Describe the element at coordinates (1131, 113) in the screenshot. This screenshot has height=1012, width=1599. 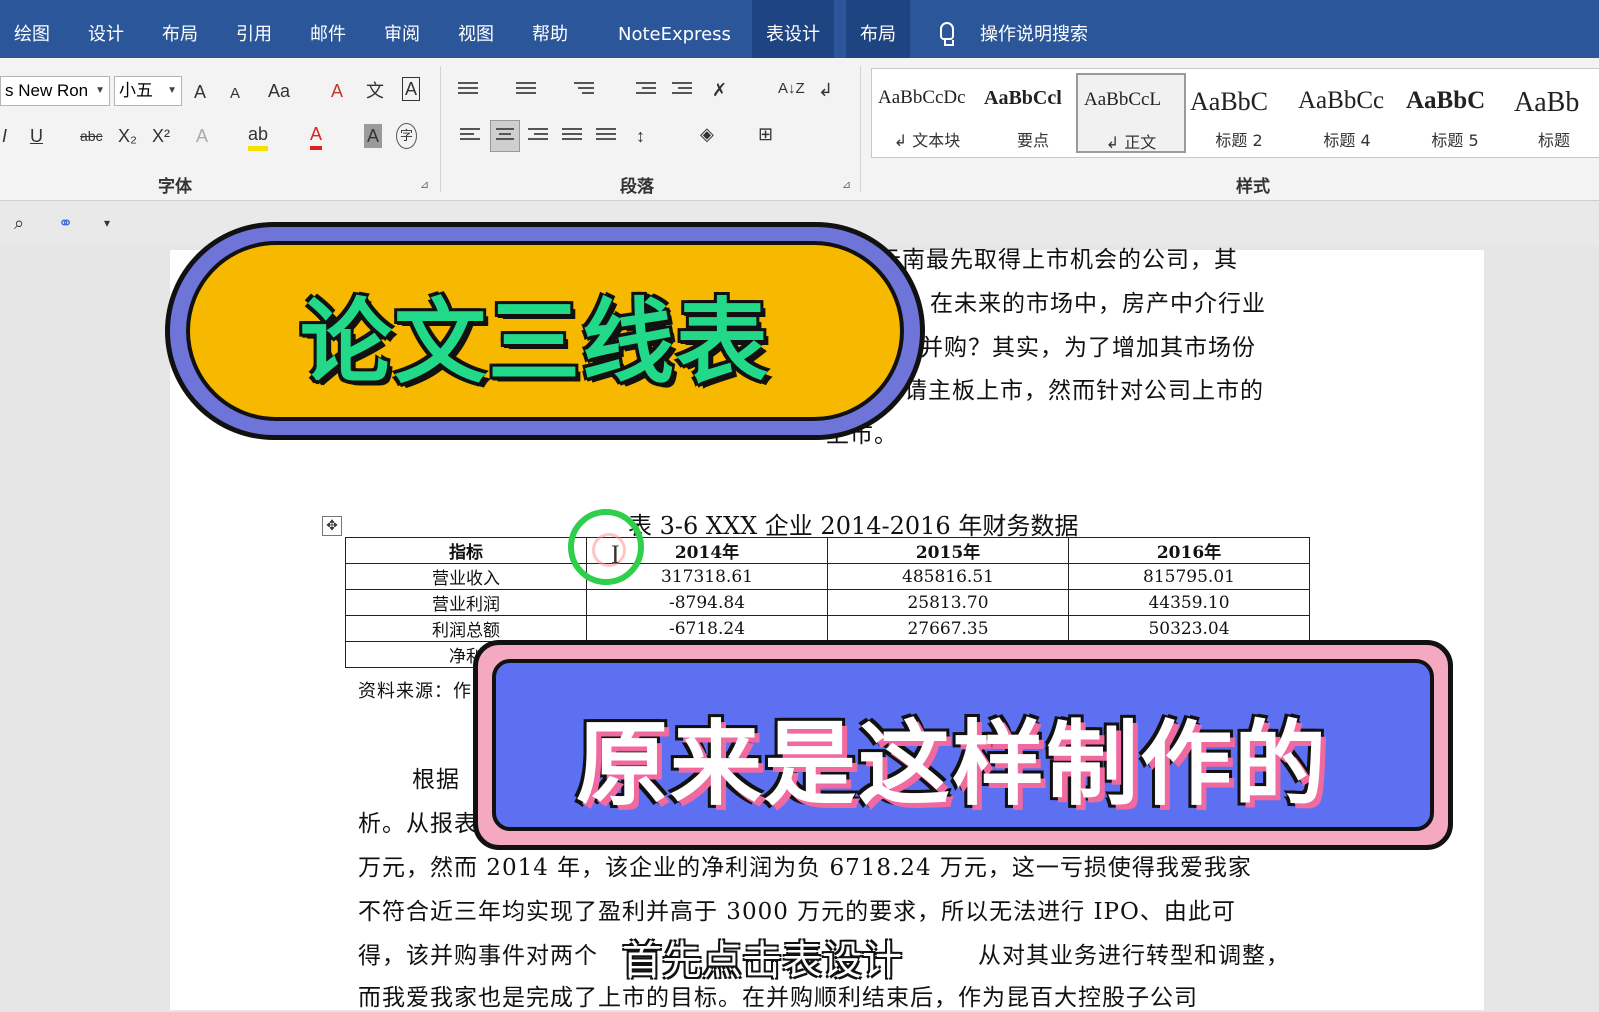
I see `style-item: AaBbCcL ↲ 正文` at that location.